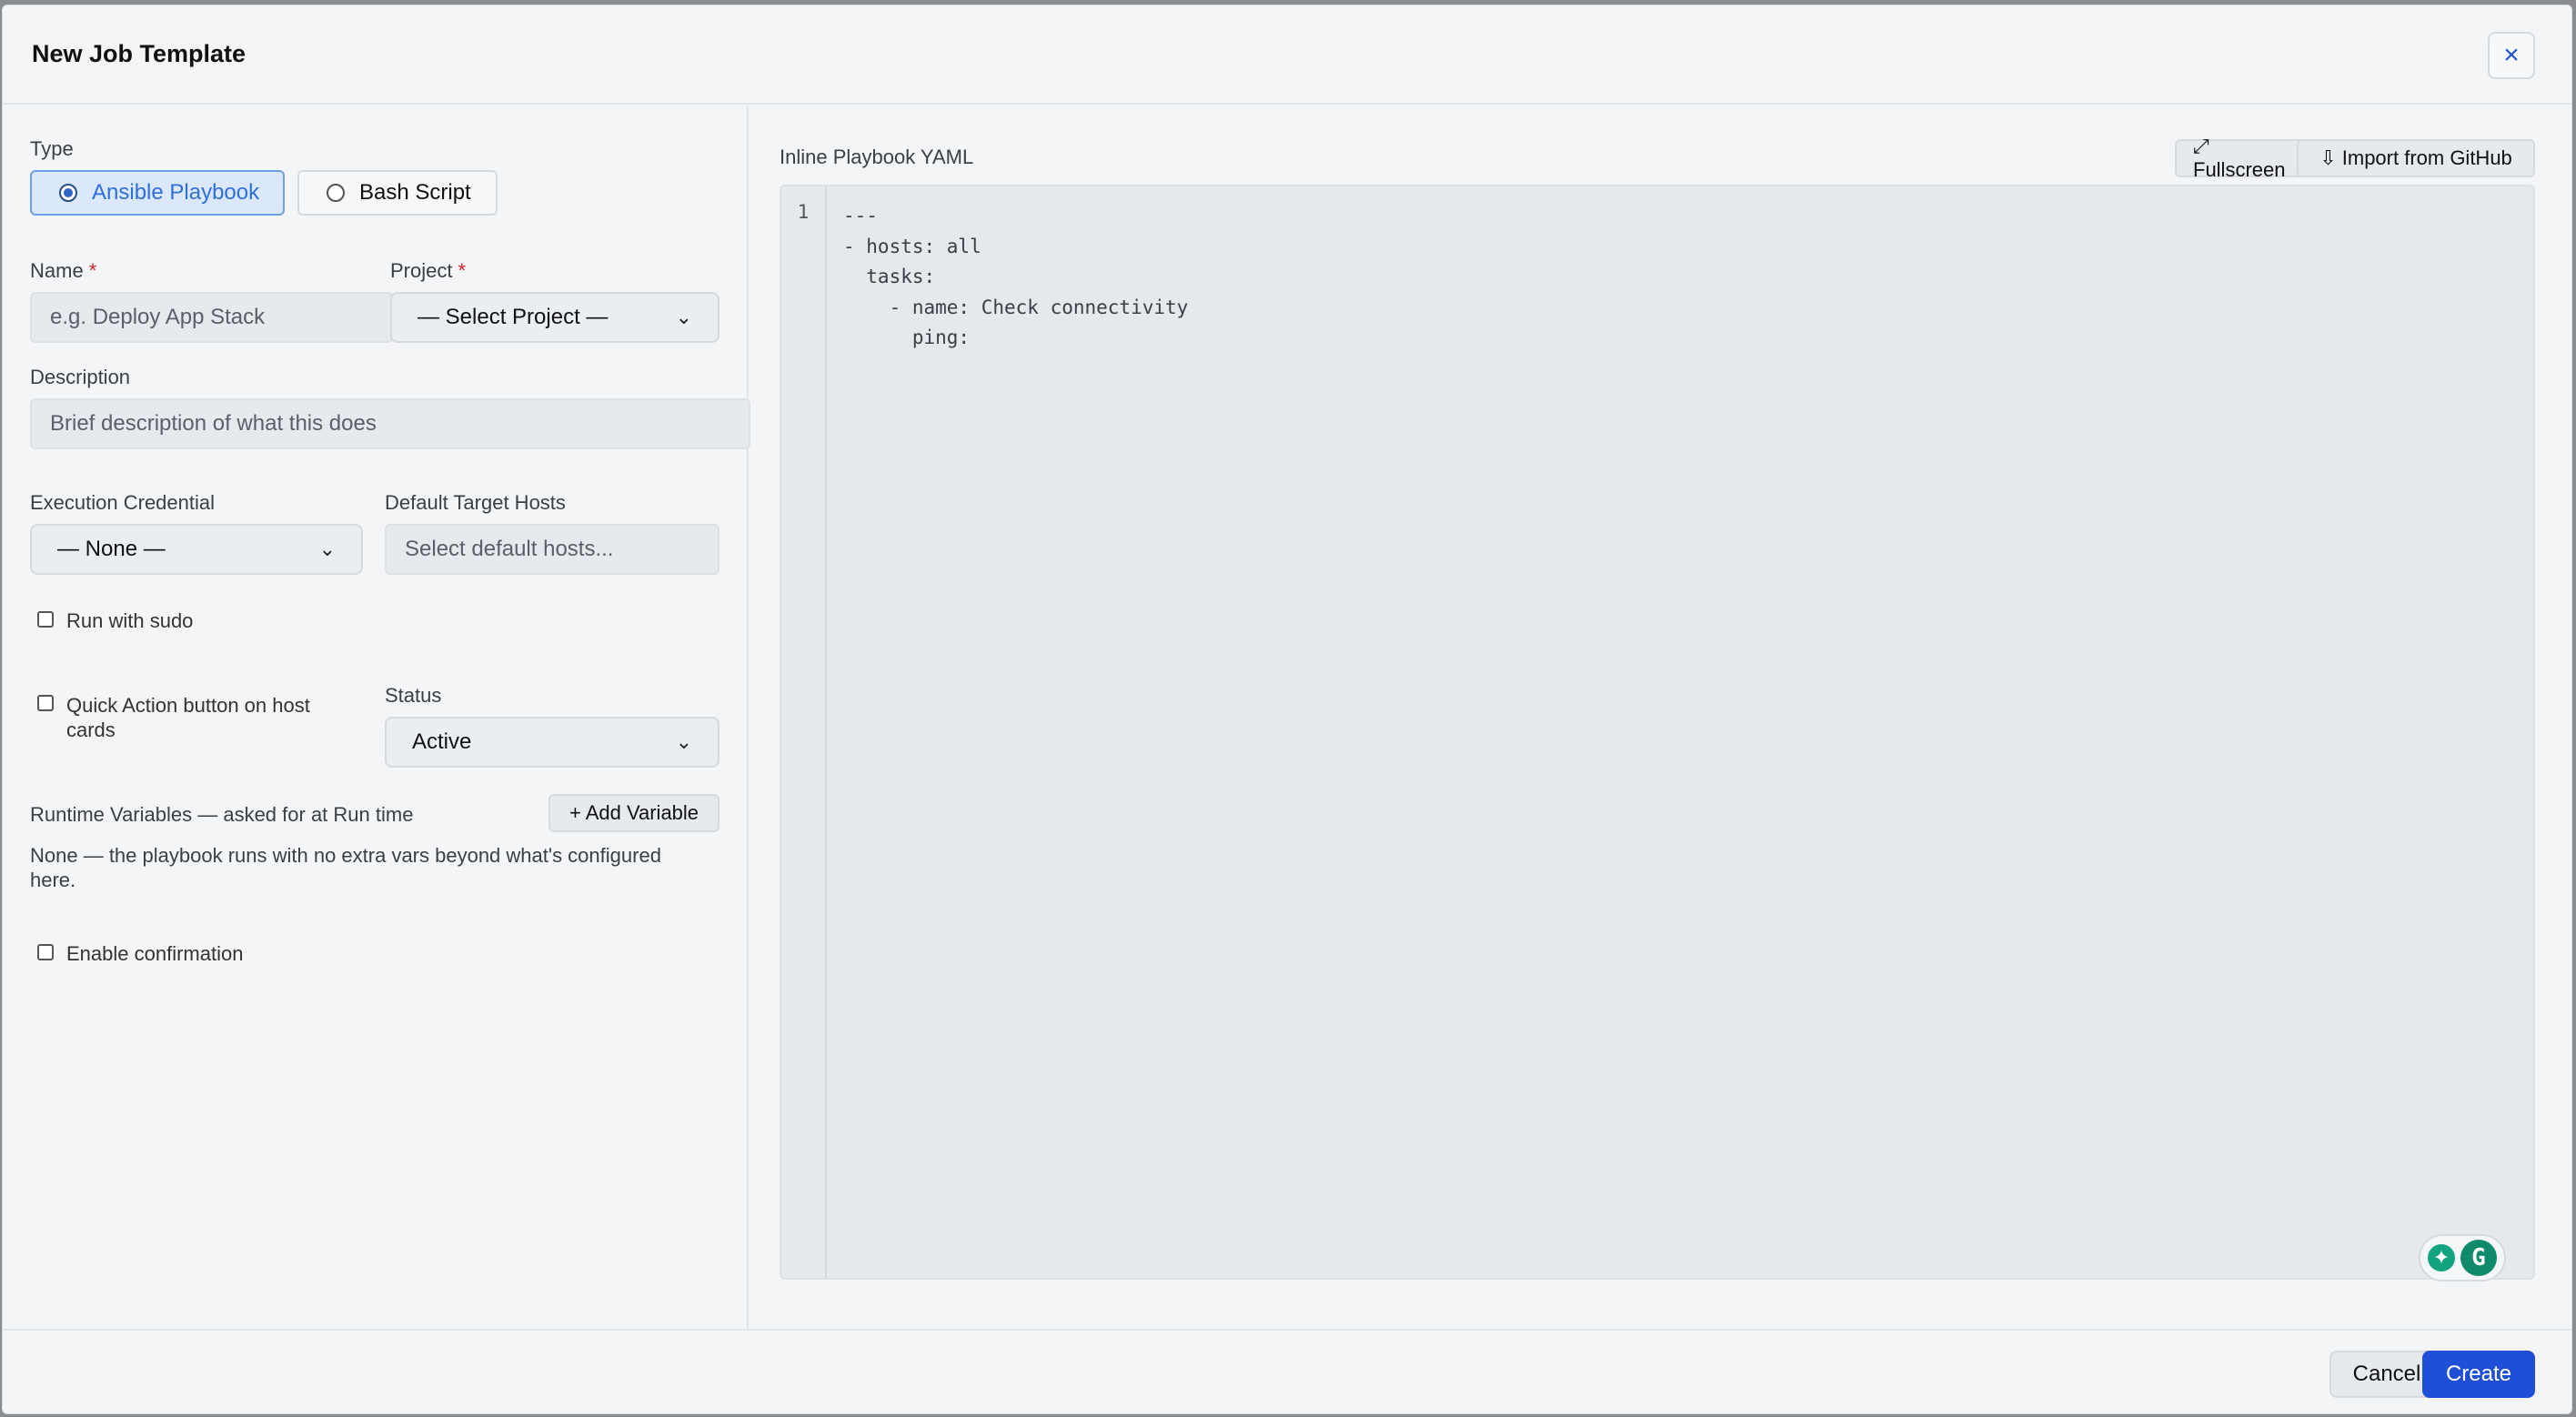 Image resolution: width=2576 pixels, height=1417 pixels. What do you see at coordinates (2441, 1257) in the screenshot?
I see `bulb-icon: ✦` at bounding box center [2441, 1257].